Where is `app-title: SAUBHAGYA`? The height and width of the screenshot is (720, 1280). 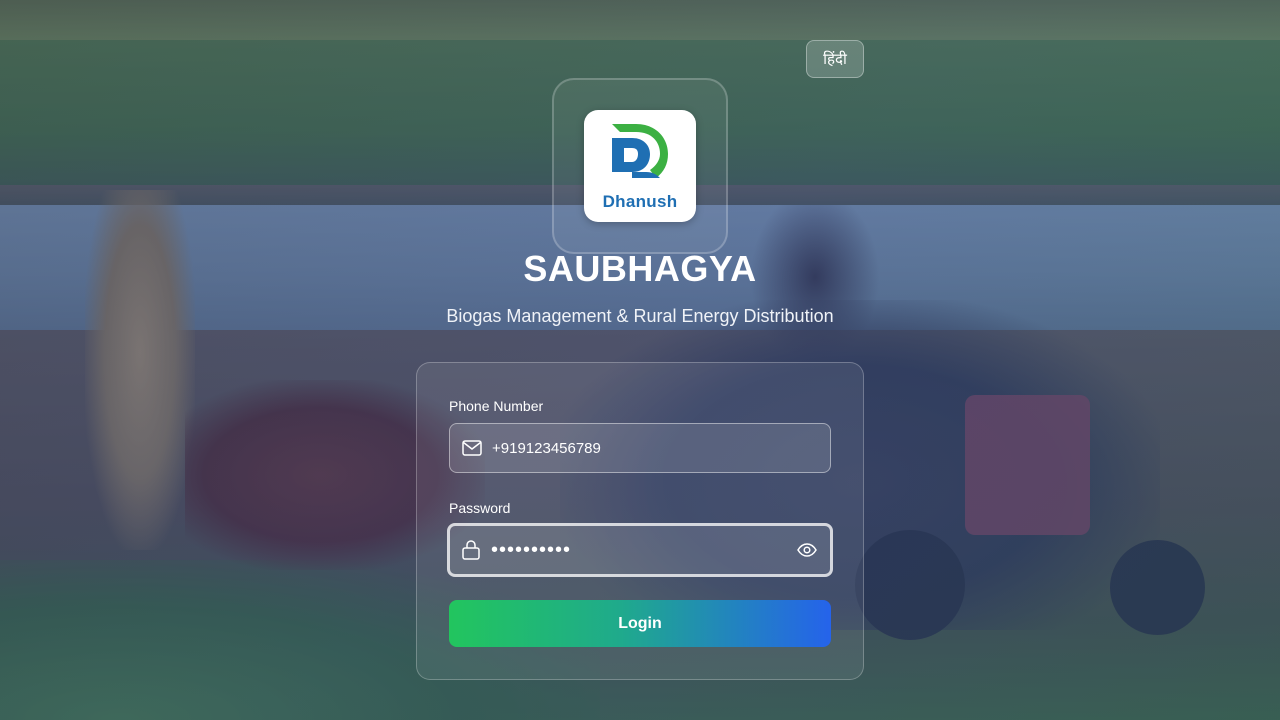 app-title: SAUBHAGYA is located at coordinates (640, 268).